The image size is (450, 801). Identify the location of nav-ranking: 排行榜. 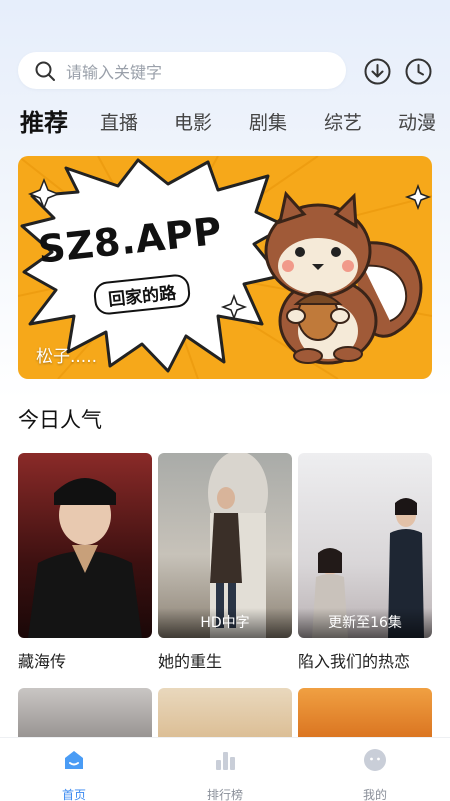
(225, 769).